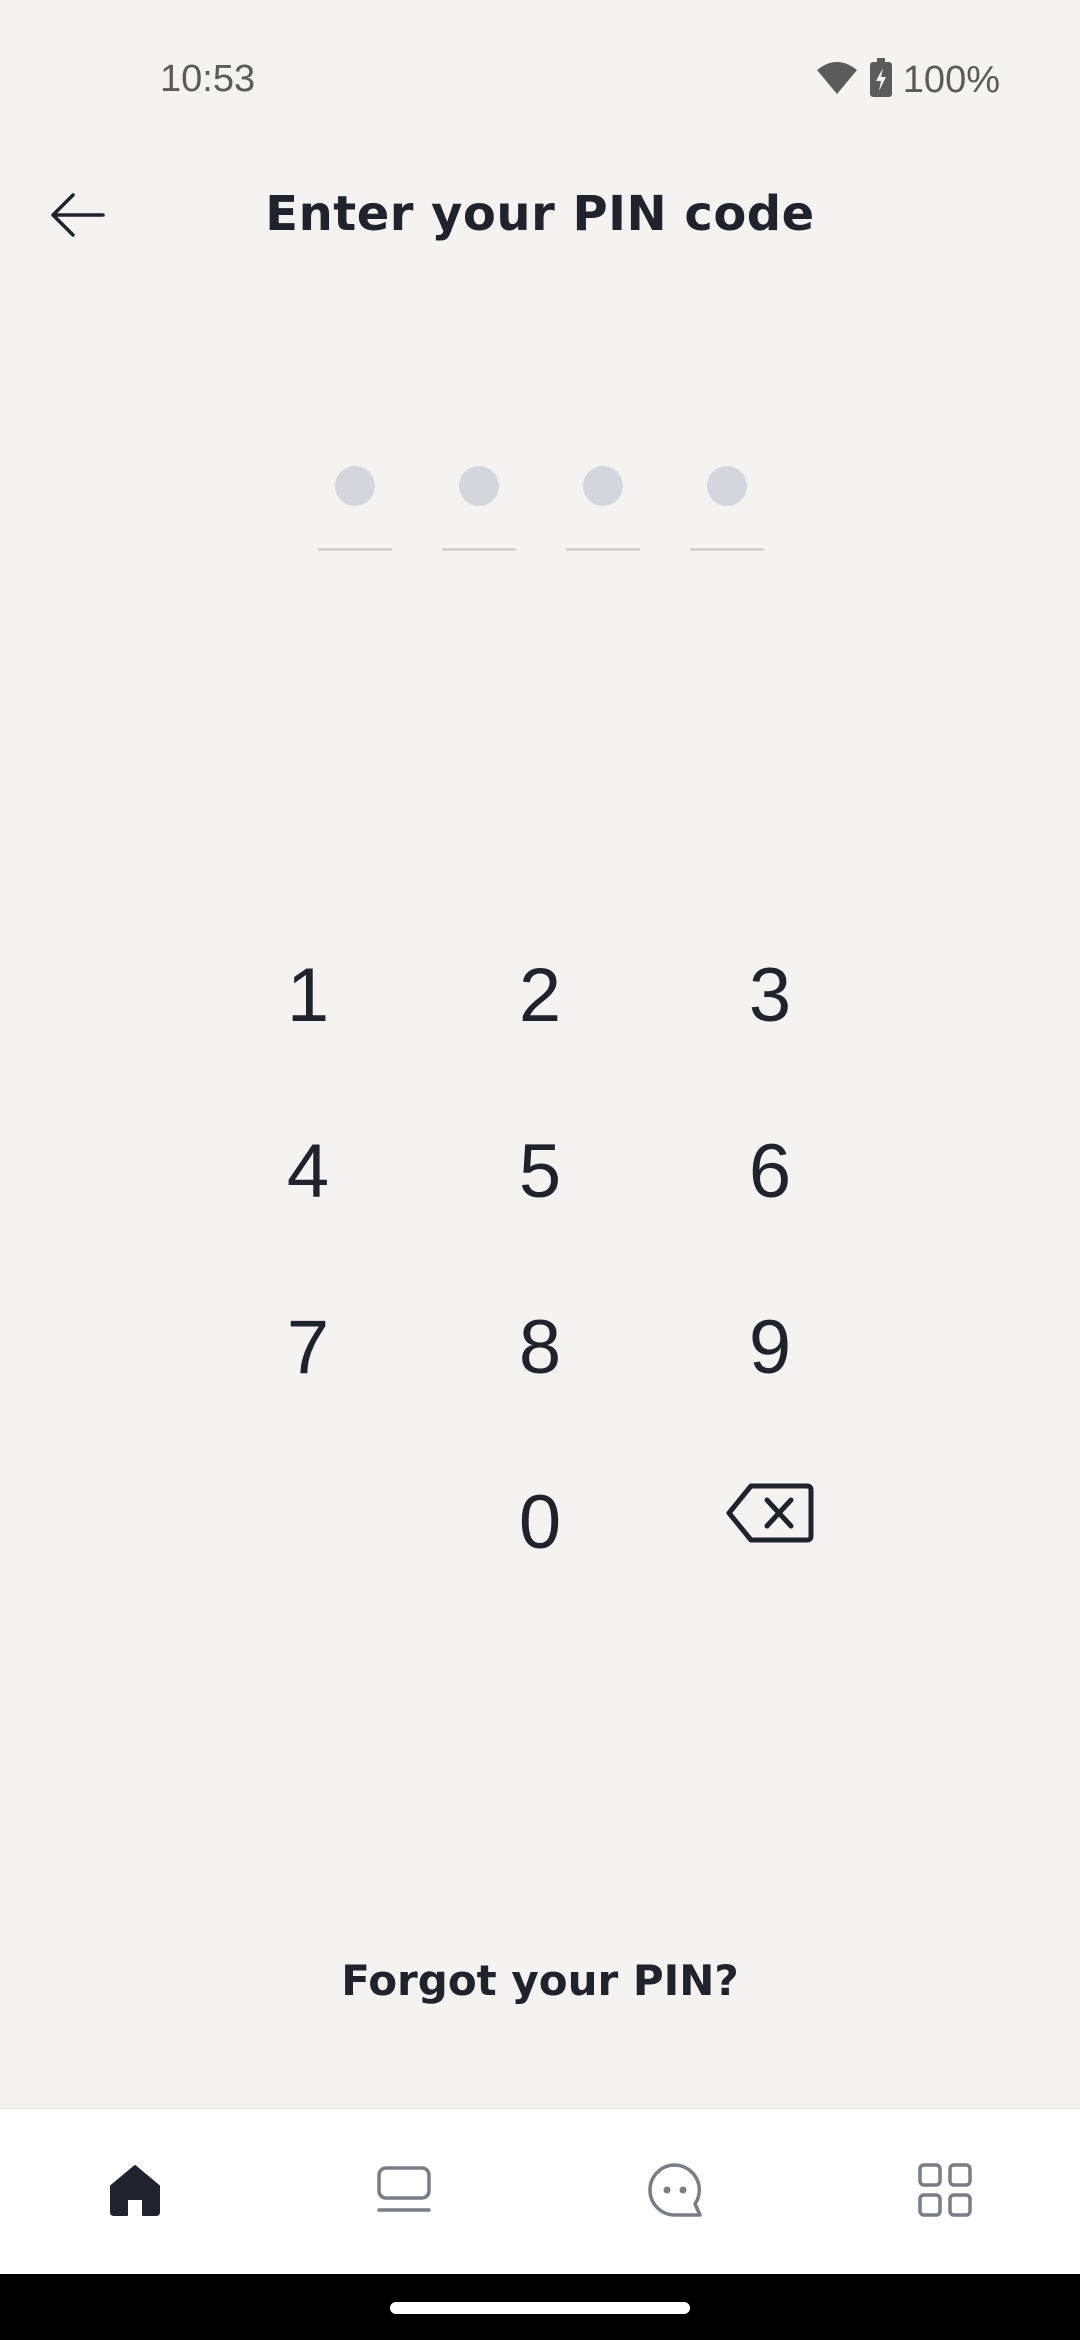 The width and height of the screenshot is (1080, 2340). I want to click on status-icons: 100%, so click(907, 80).